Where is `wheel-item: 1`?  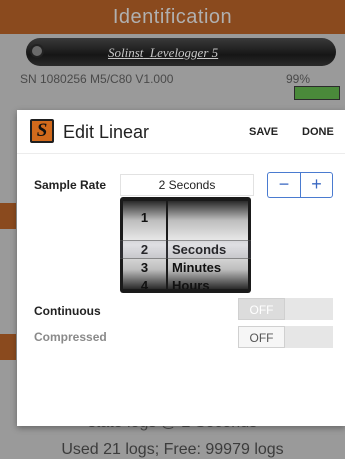
wheel-item: 1 is located at coordinates (144, 218).